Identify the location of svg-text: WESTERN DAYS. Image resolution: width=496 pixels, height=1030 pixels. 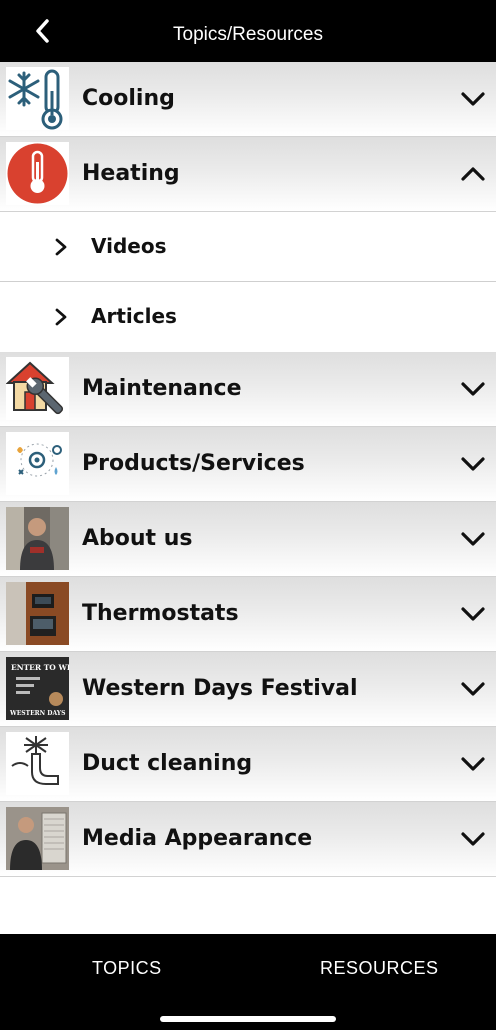
(37, 713).